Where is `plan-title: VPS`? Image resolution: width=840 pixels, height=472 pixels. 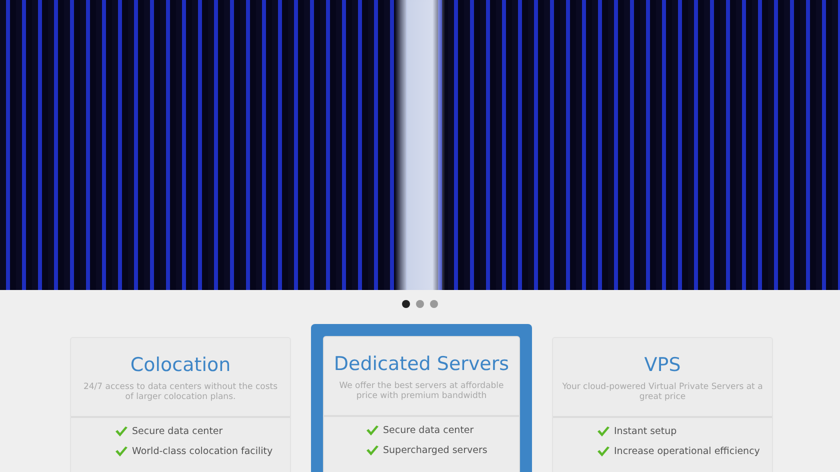 plan-title: VPS is located at coordinates (662, 365).